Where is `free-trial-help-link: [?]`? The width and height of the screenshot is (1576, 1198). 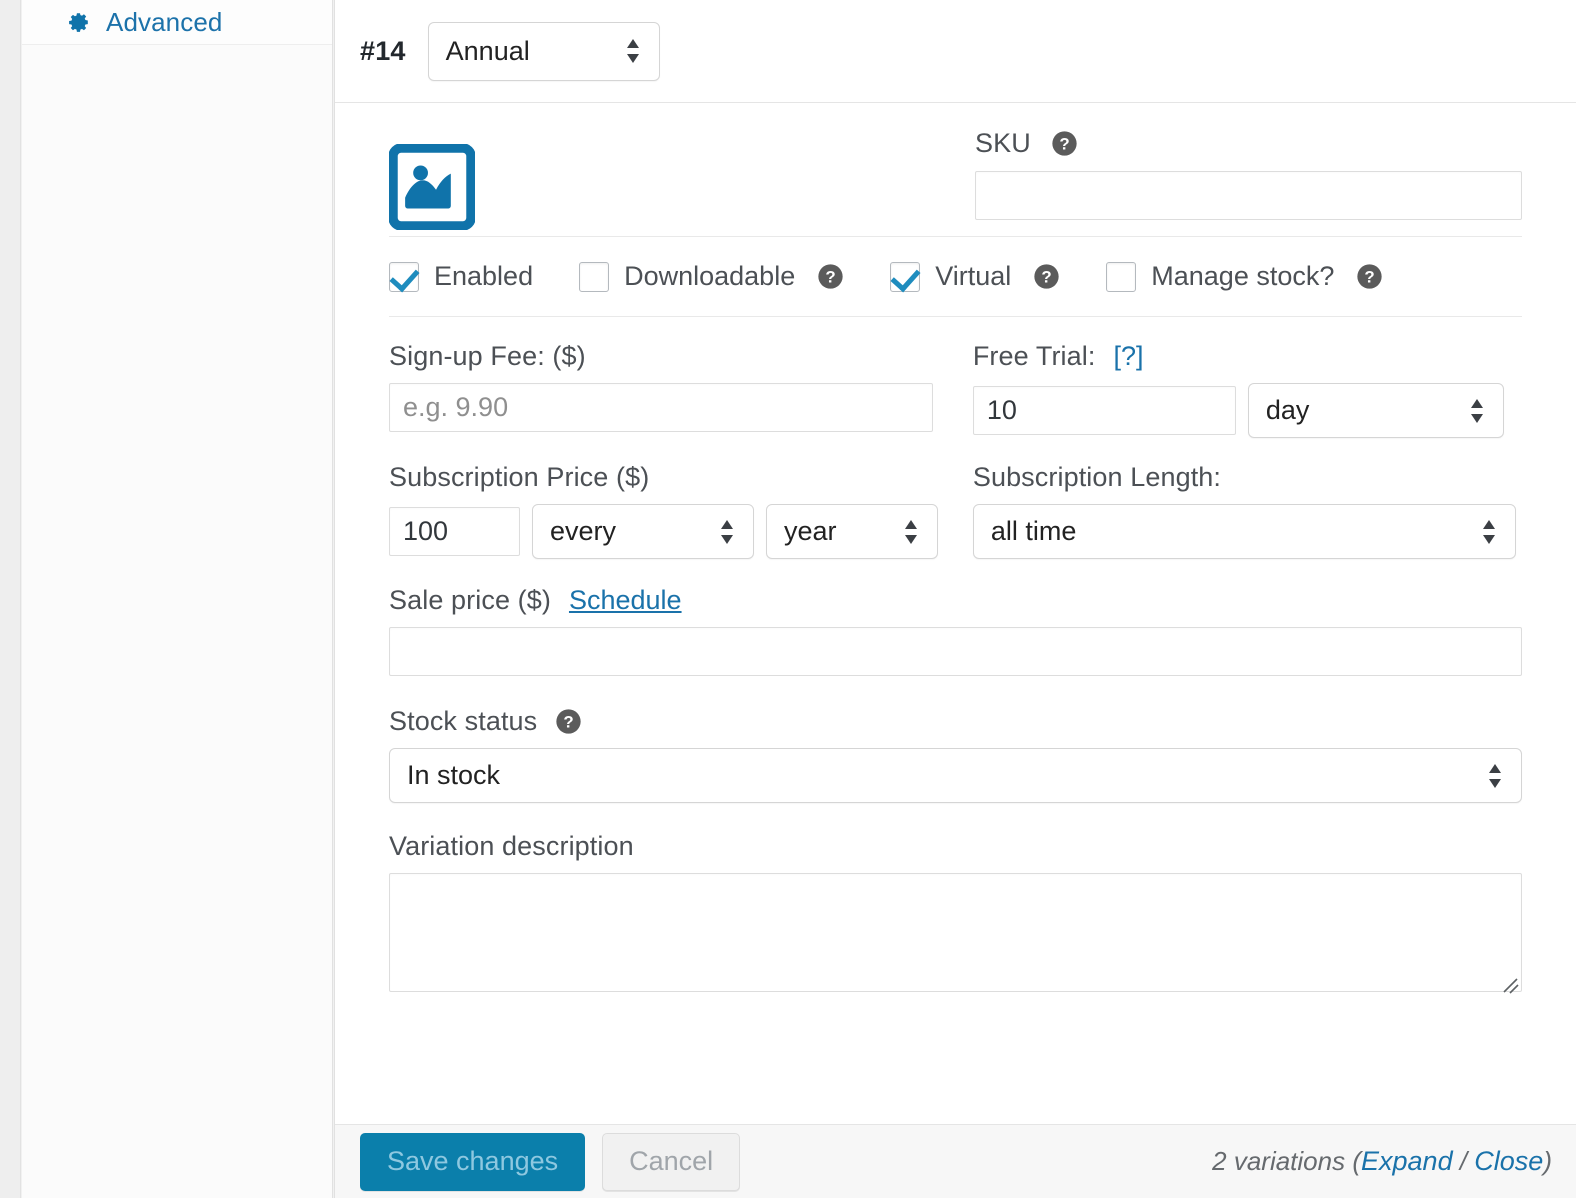
free-trial-help-link: [?] is located at coordinates (1128, 356).